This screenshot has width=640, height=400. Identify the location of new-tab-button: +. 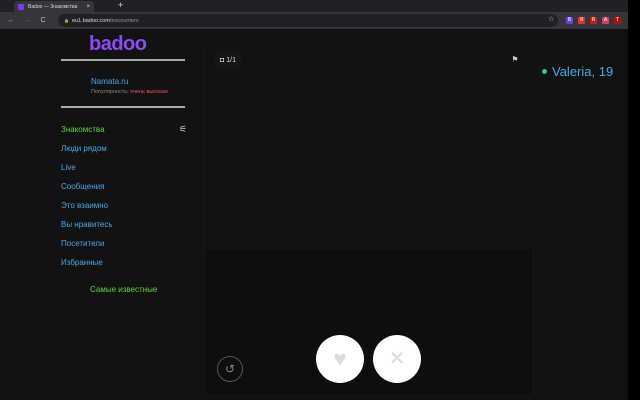
(120, 5).